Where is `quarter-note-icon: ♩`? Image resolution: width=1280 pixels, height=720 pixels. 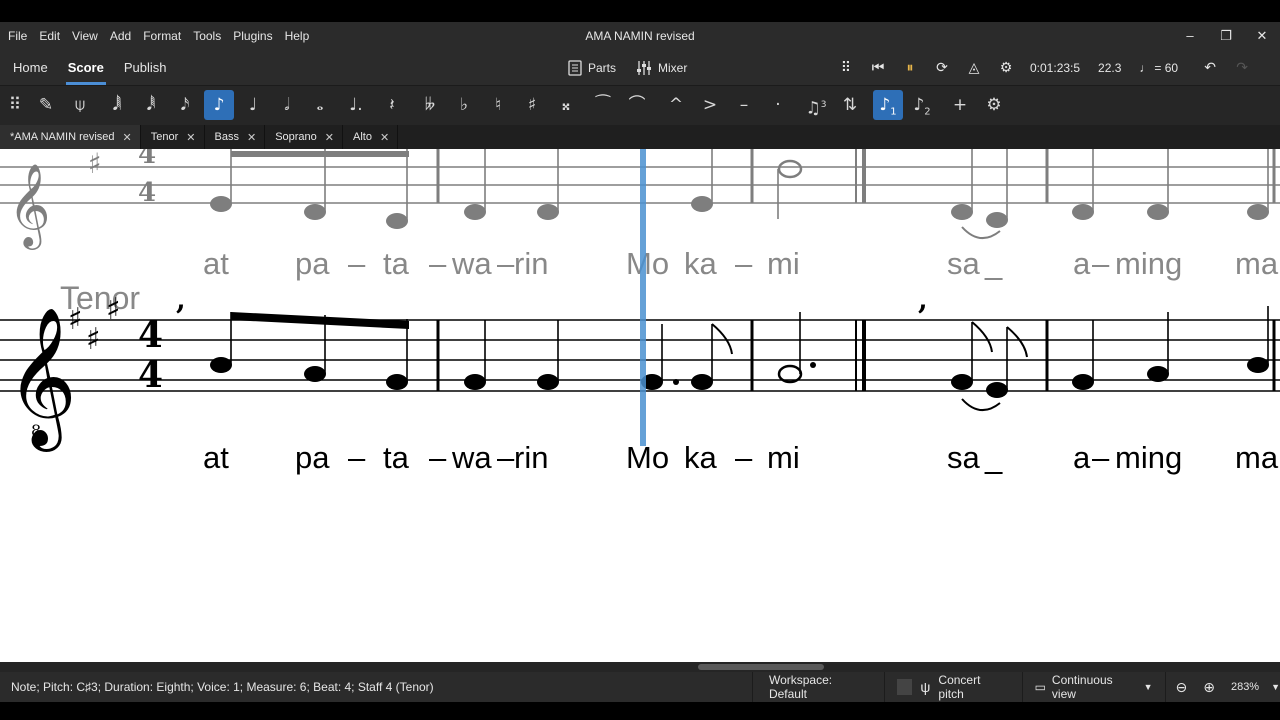 quarter-note-icon: ♩ is located at coordinates (253, 105).